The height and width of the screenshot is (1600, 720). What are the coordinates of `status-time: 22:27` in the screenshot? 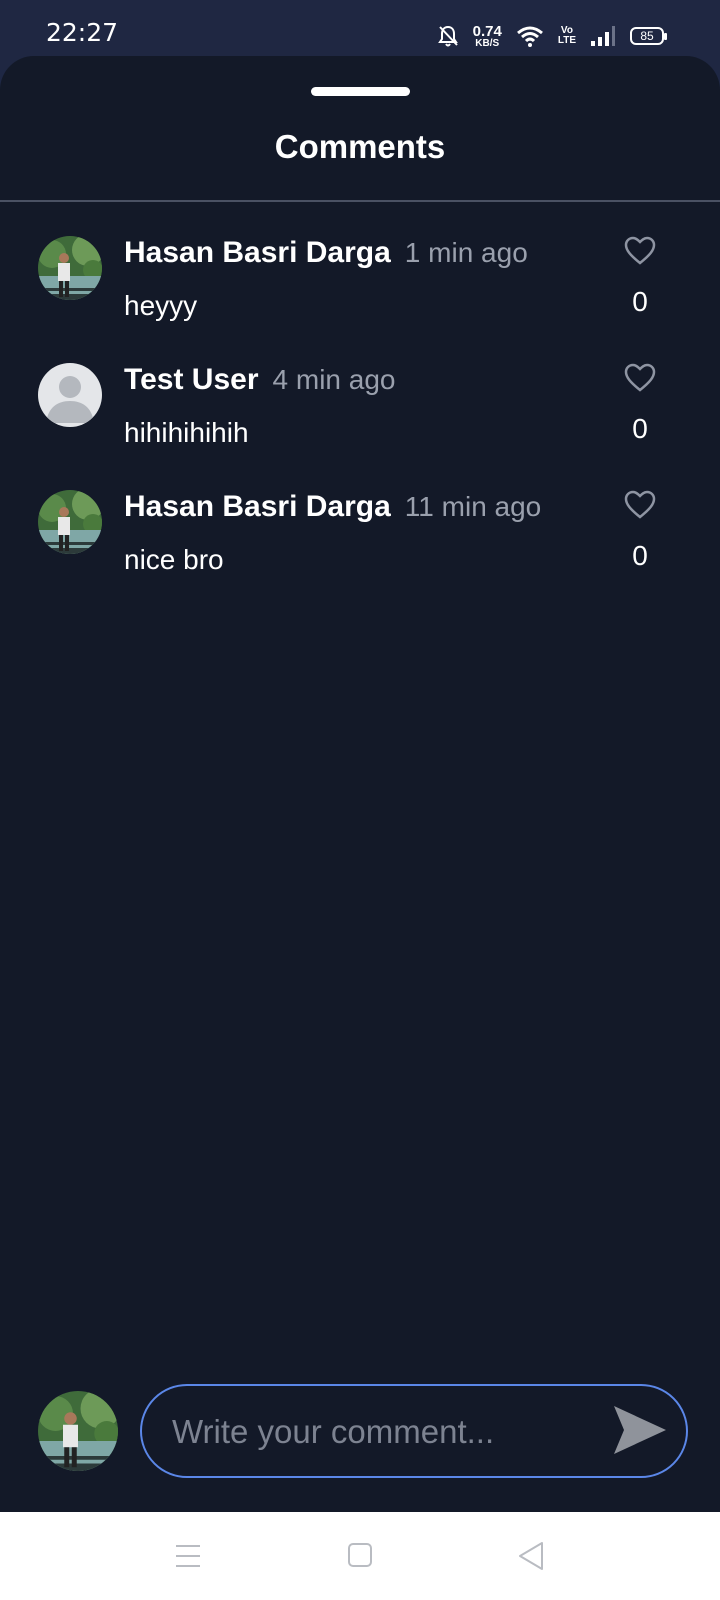 It's located at (82, 32).